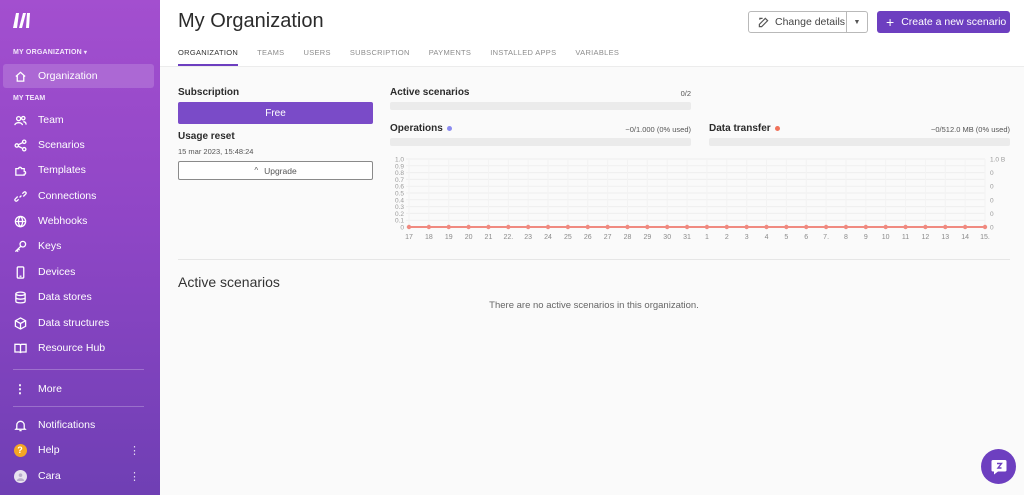 The width and height of the screenshot is (1024, 495). I want to click on sidebar-item-data-structures: Data structures, so click(78, 323).